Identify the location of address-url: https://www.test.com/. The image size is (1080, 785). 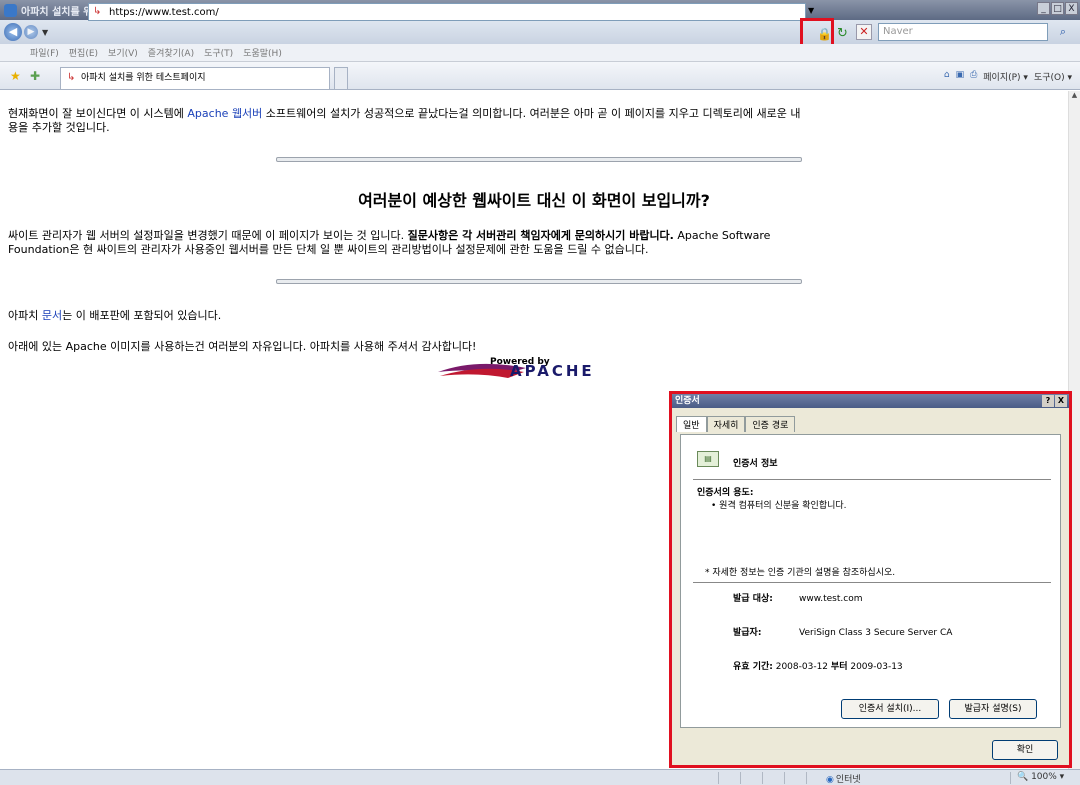
(164, 12).